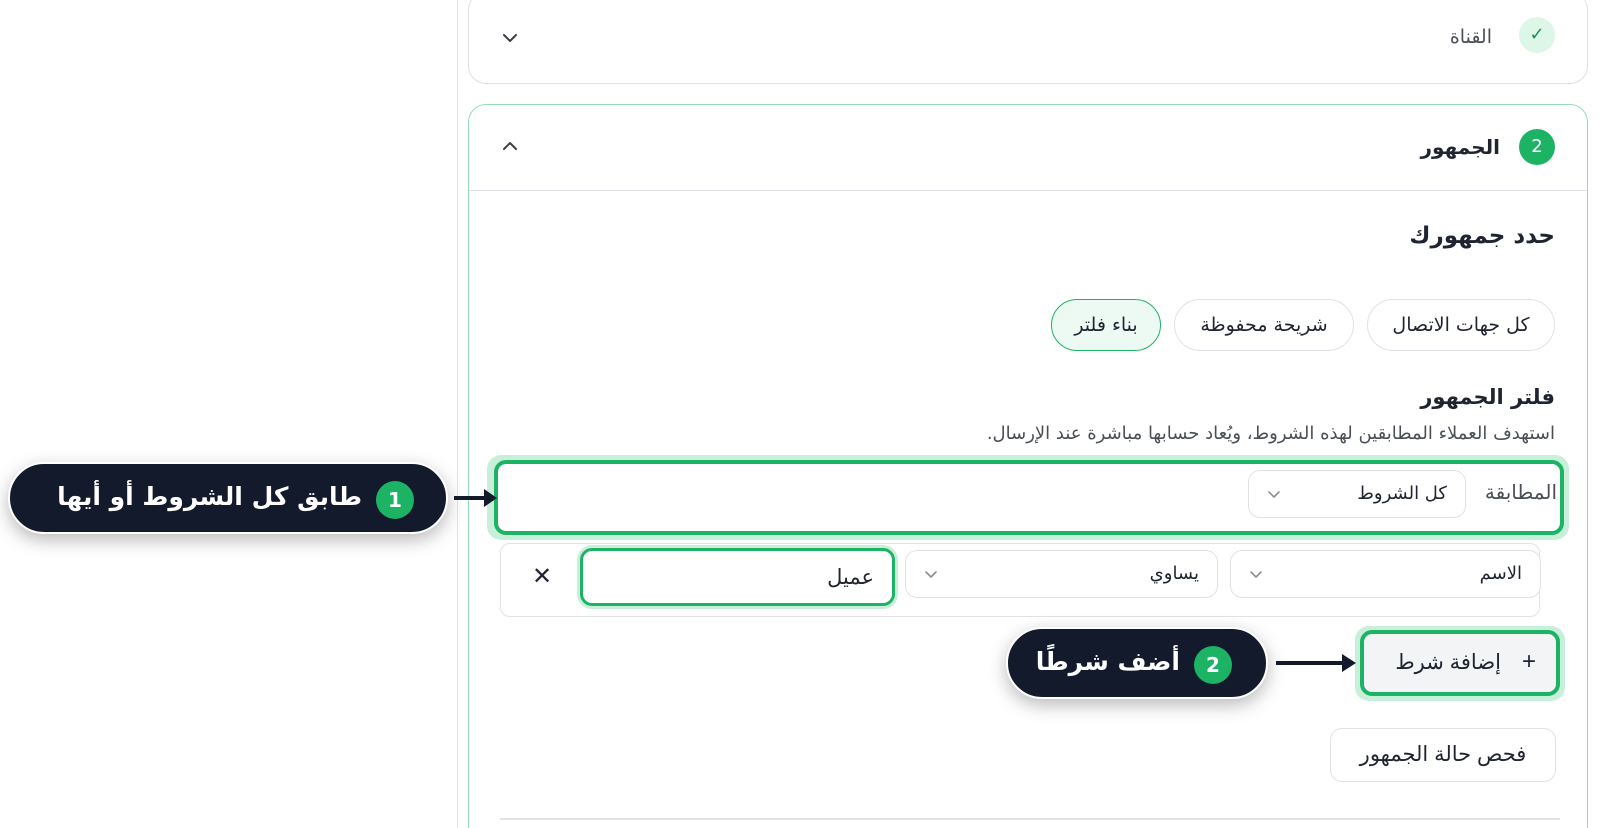 The height and width of the screenshot is (828, 1600). Describe the element at coordinates (1470, 37) in the screenshot. I see `channel-step-title: القناة` at that location.